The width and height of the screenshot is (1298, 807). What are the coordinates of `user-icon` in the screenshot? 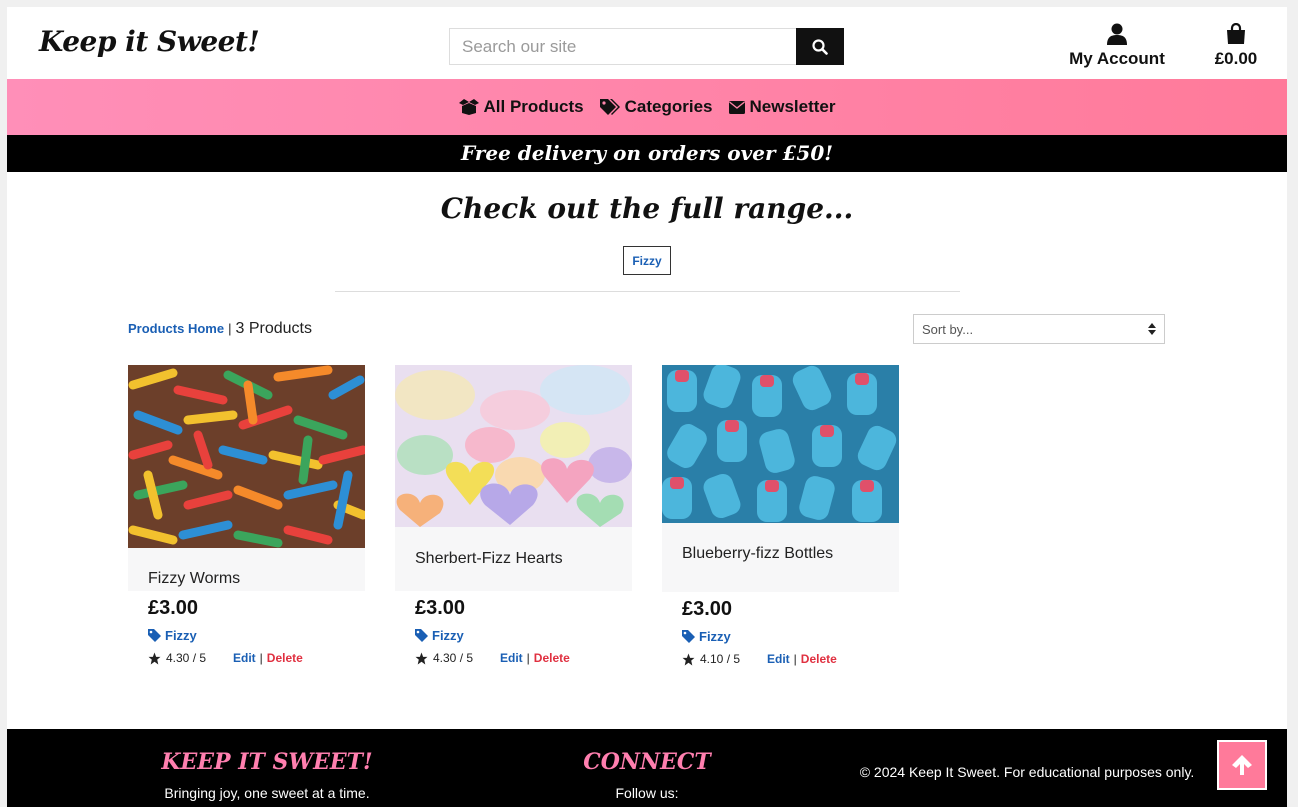 It's located at (1117, 34).